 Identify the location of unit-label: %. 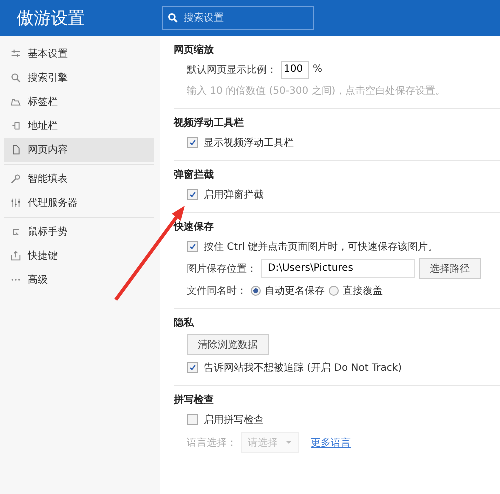
(318, 69).